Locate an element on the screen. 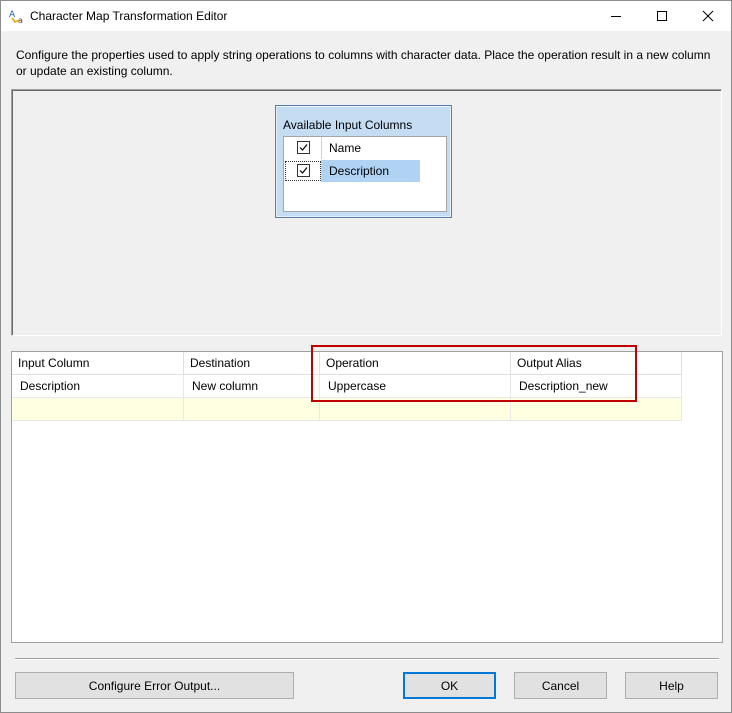  cell-operation: Uppercase is located at coordinates (415, 386).